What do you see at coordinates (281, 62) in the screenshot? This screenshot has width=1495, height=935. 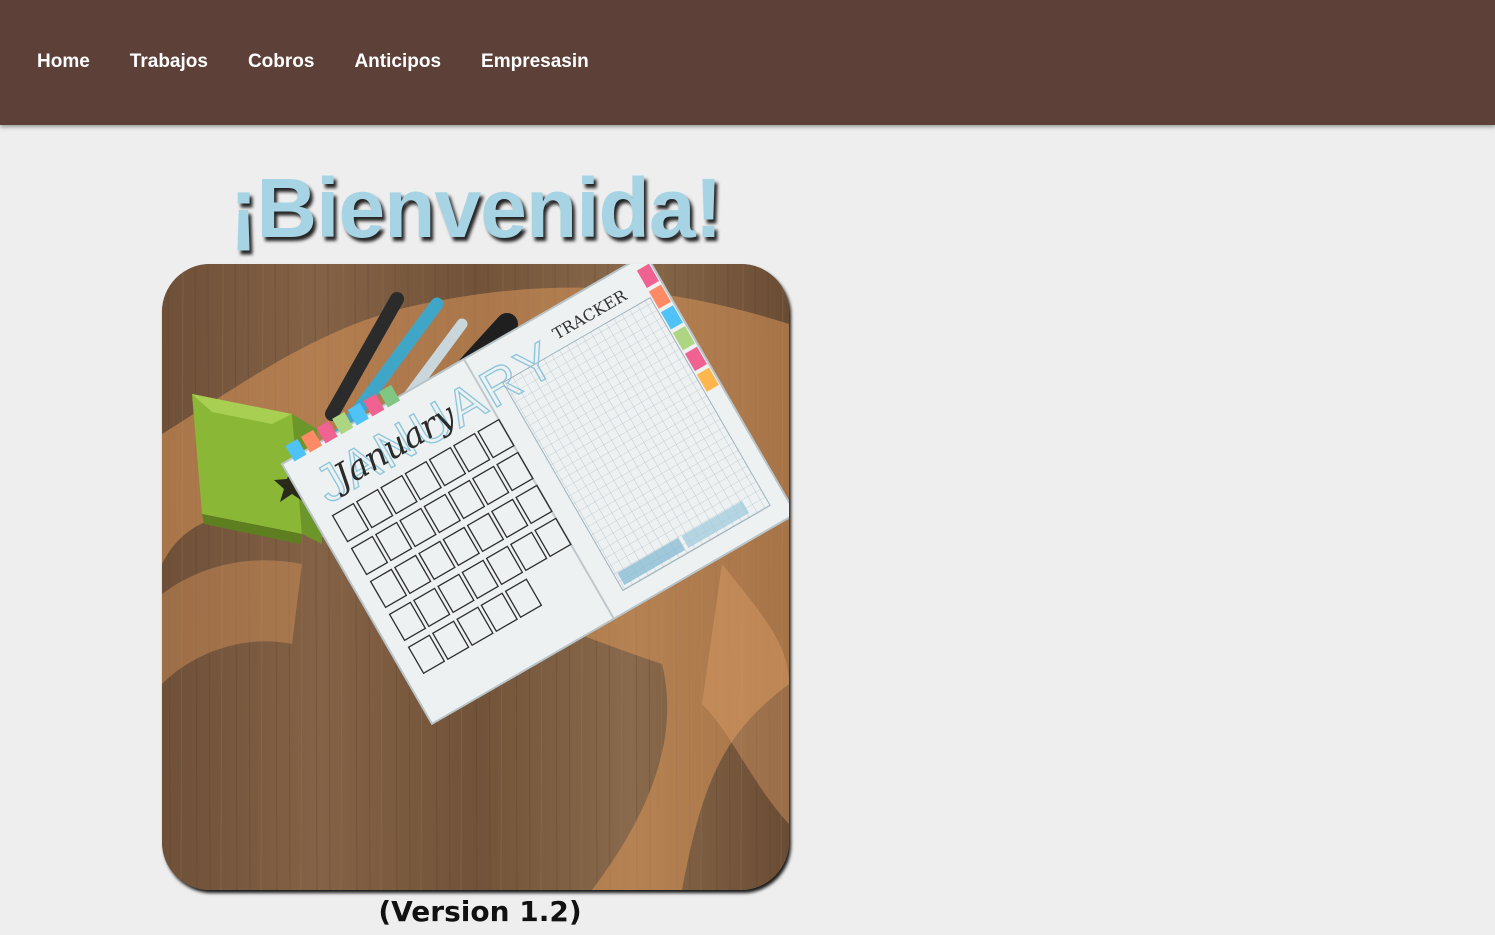 I see `nav-cobros: Cobros` at bounding box center [281, 62].